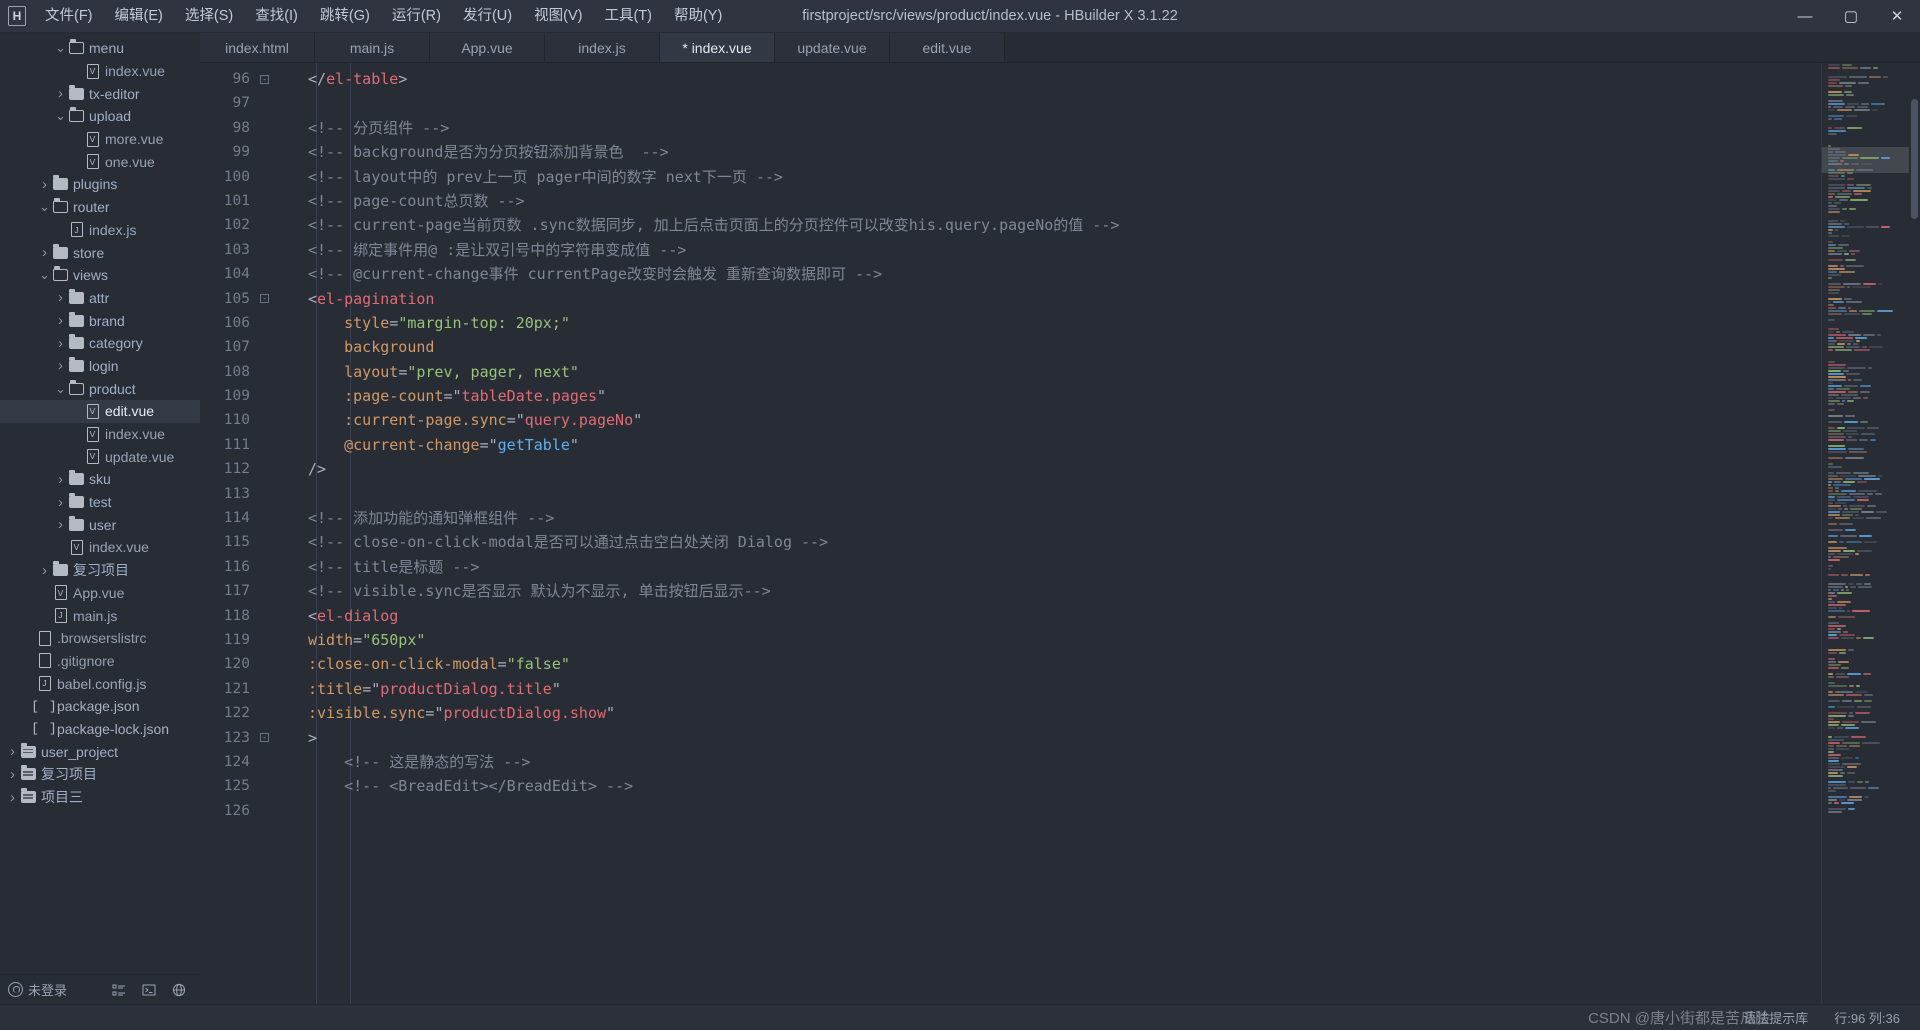 This screenshot has height=1030, width=1920. What do you see at coordinates (1047, 79) in the screenshot?
I see `code-line: </el-table>` at bounding box center [1047, 79].